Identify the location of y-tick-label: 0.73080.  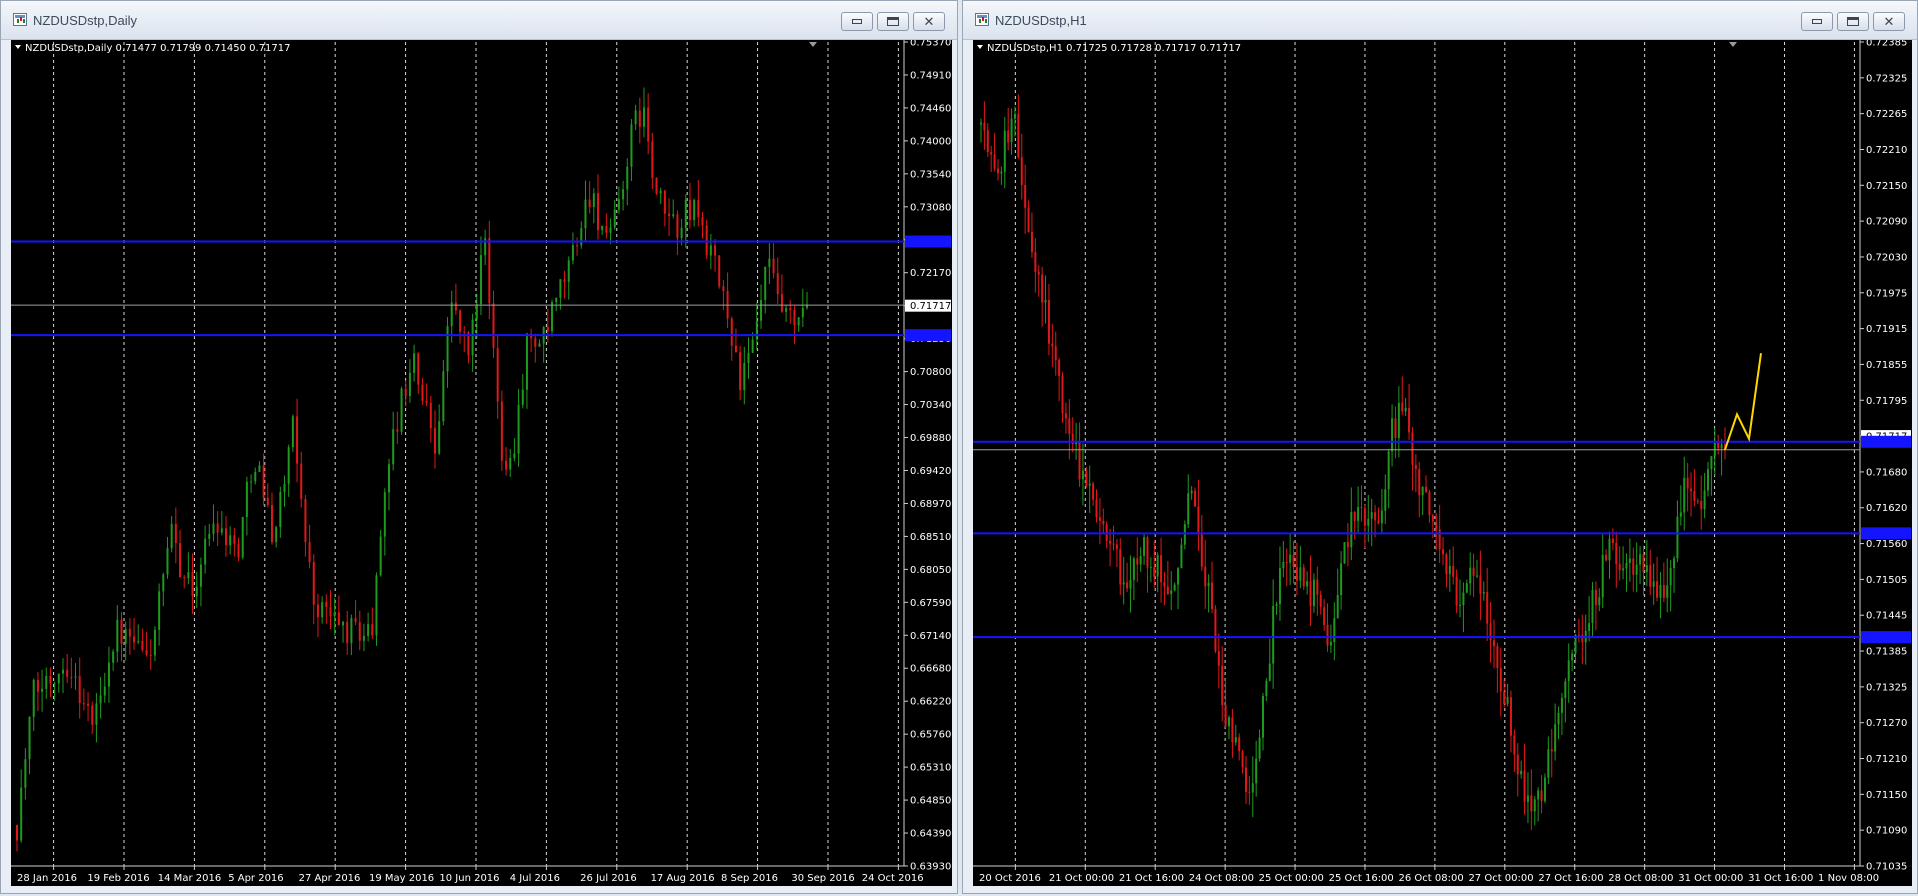
(930, 207).